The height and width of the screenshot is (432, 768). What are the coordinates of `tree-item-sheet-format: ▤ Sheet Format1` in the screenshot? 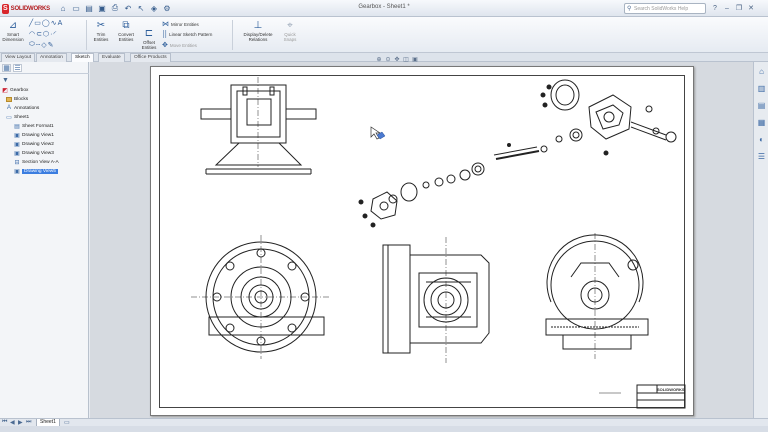 It's located at (34, 126).